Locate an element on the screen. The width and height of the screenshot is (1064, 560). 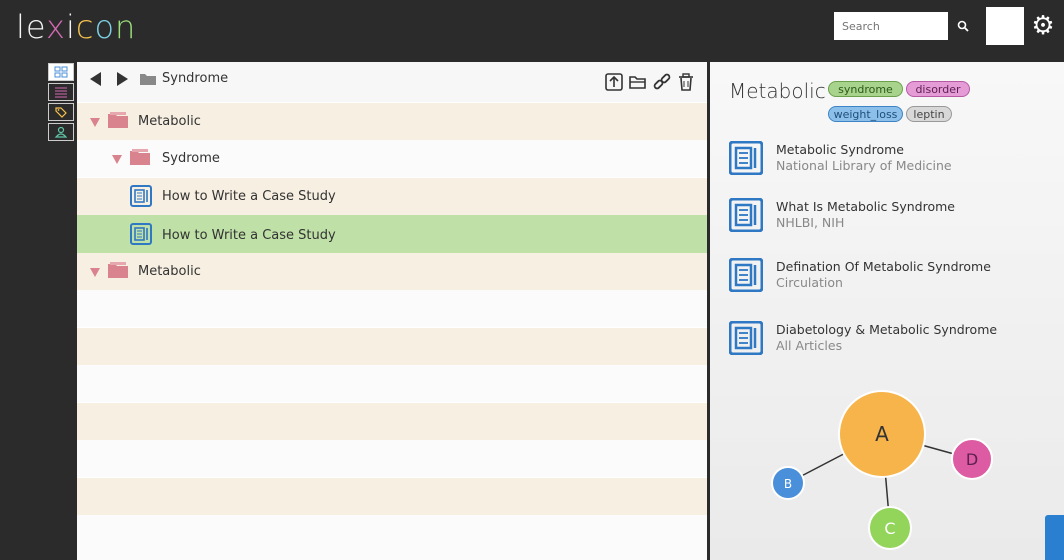
graph-node-d: D is located at coordinates (972, 459).